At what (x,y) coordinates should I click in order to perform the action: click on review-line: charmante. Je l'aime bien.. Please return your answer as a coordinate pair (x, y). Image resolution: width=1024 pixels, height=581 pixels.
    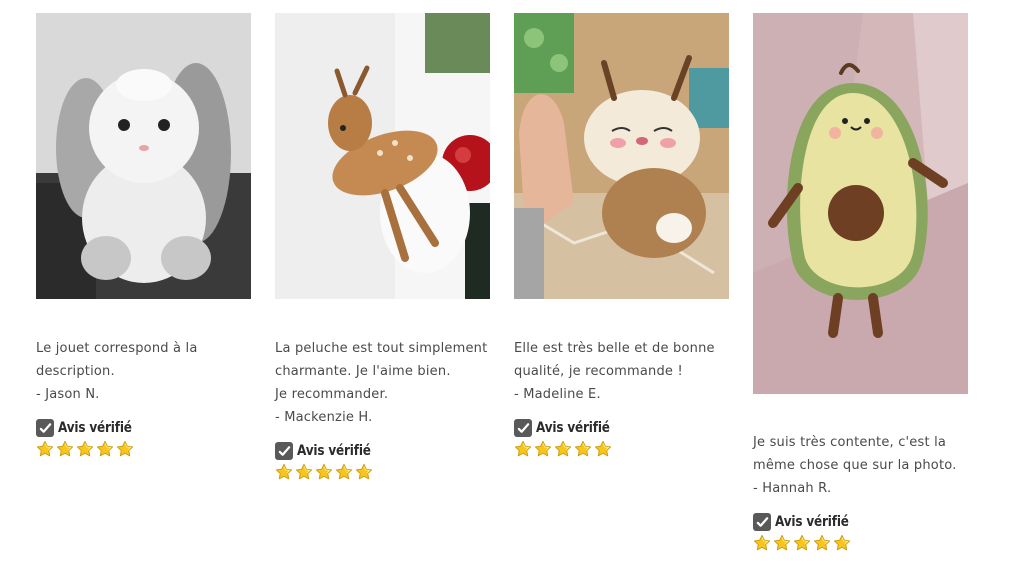
    Looking at the image, I should click on (363, 371).